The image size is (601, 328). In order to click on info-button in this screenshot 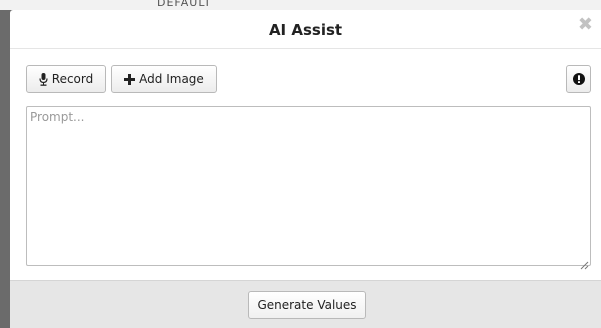, I will do `click(578, 79)`.